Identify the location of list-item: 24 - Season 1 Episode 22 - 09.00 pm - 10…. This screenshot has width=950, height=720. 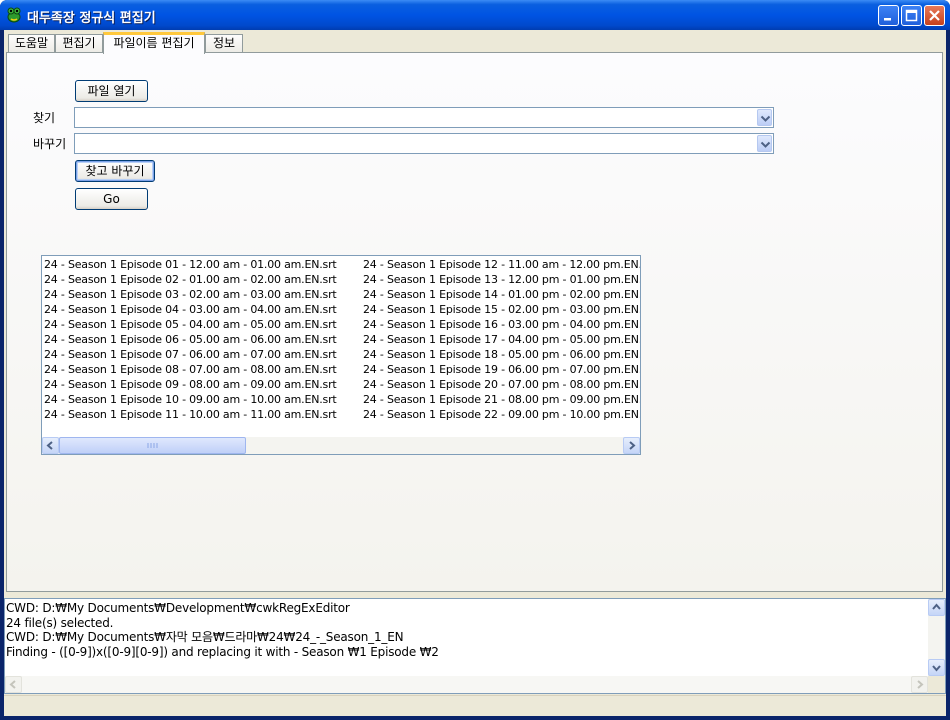
(501, 414).